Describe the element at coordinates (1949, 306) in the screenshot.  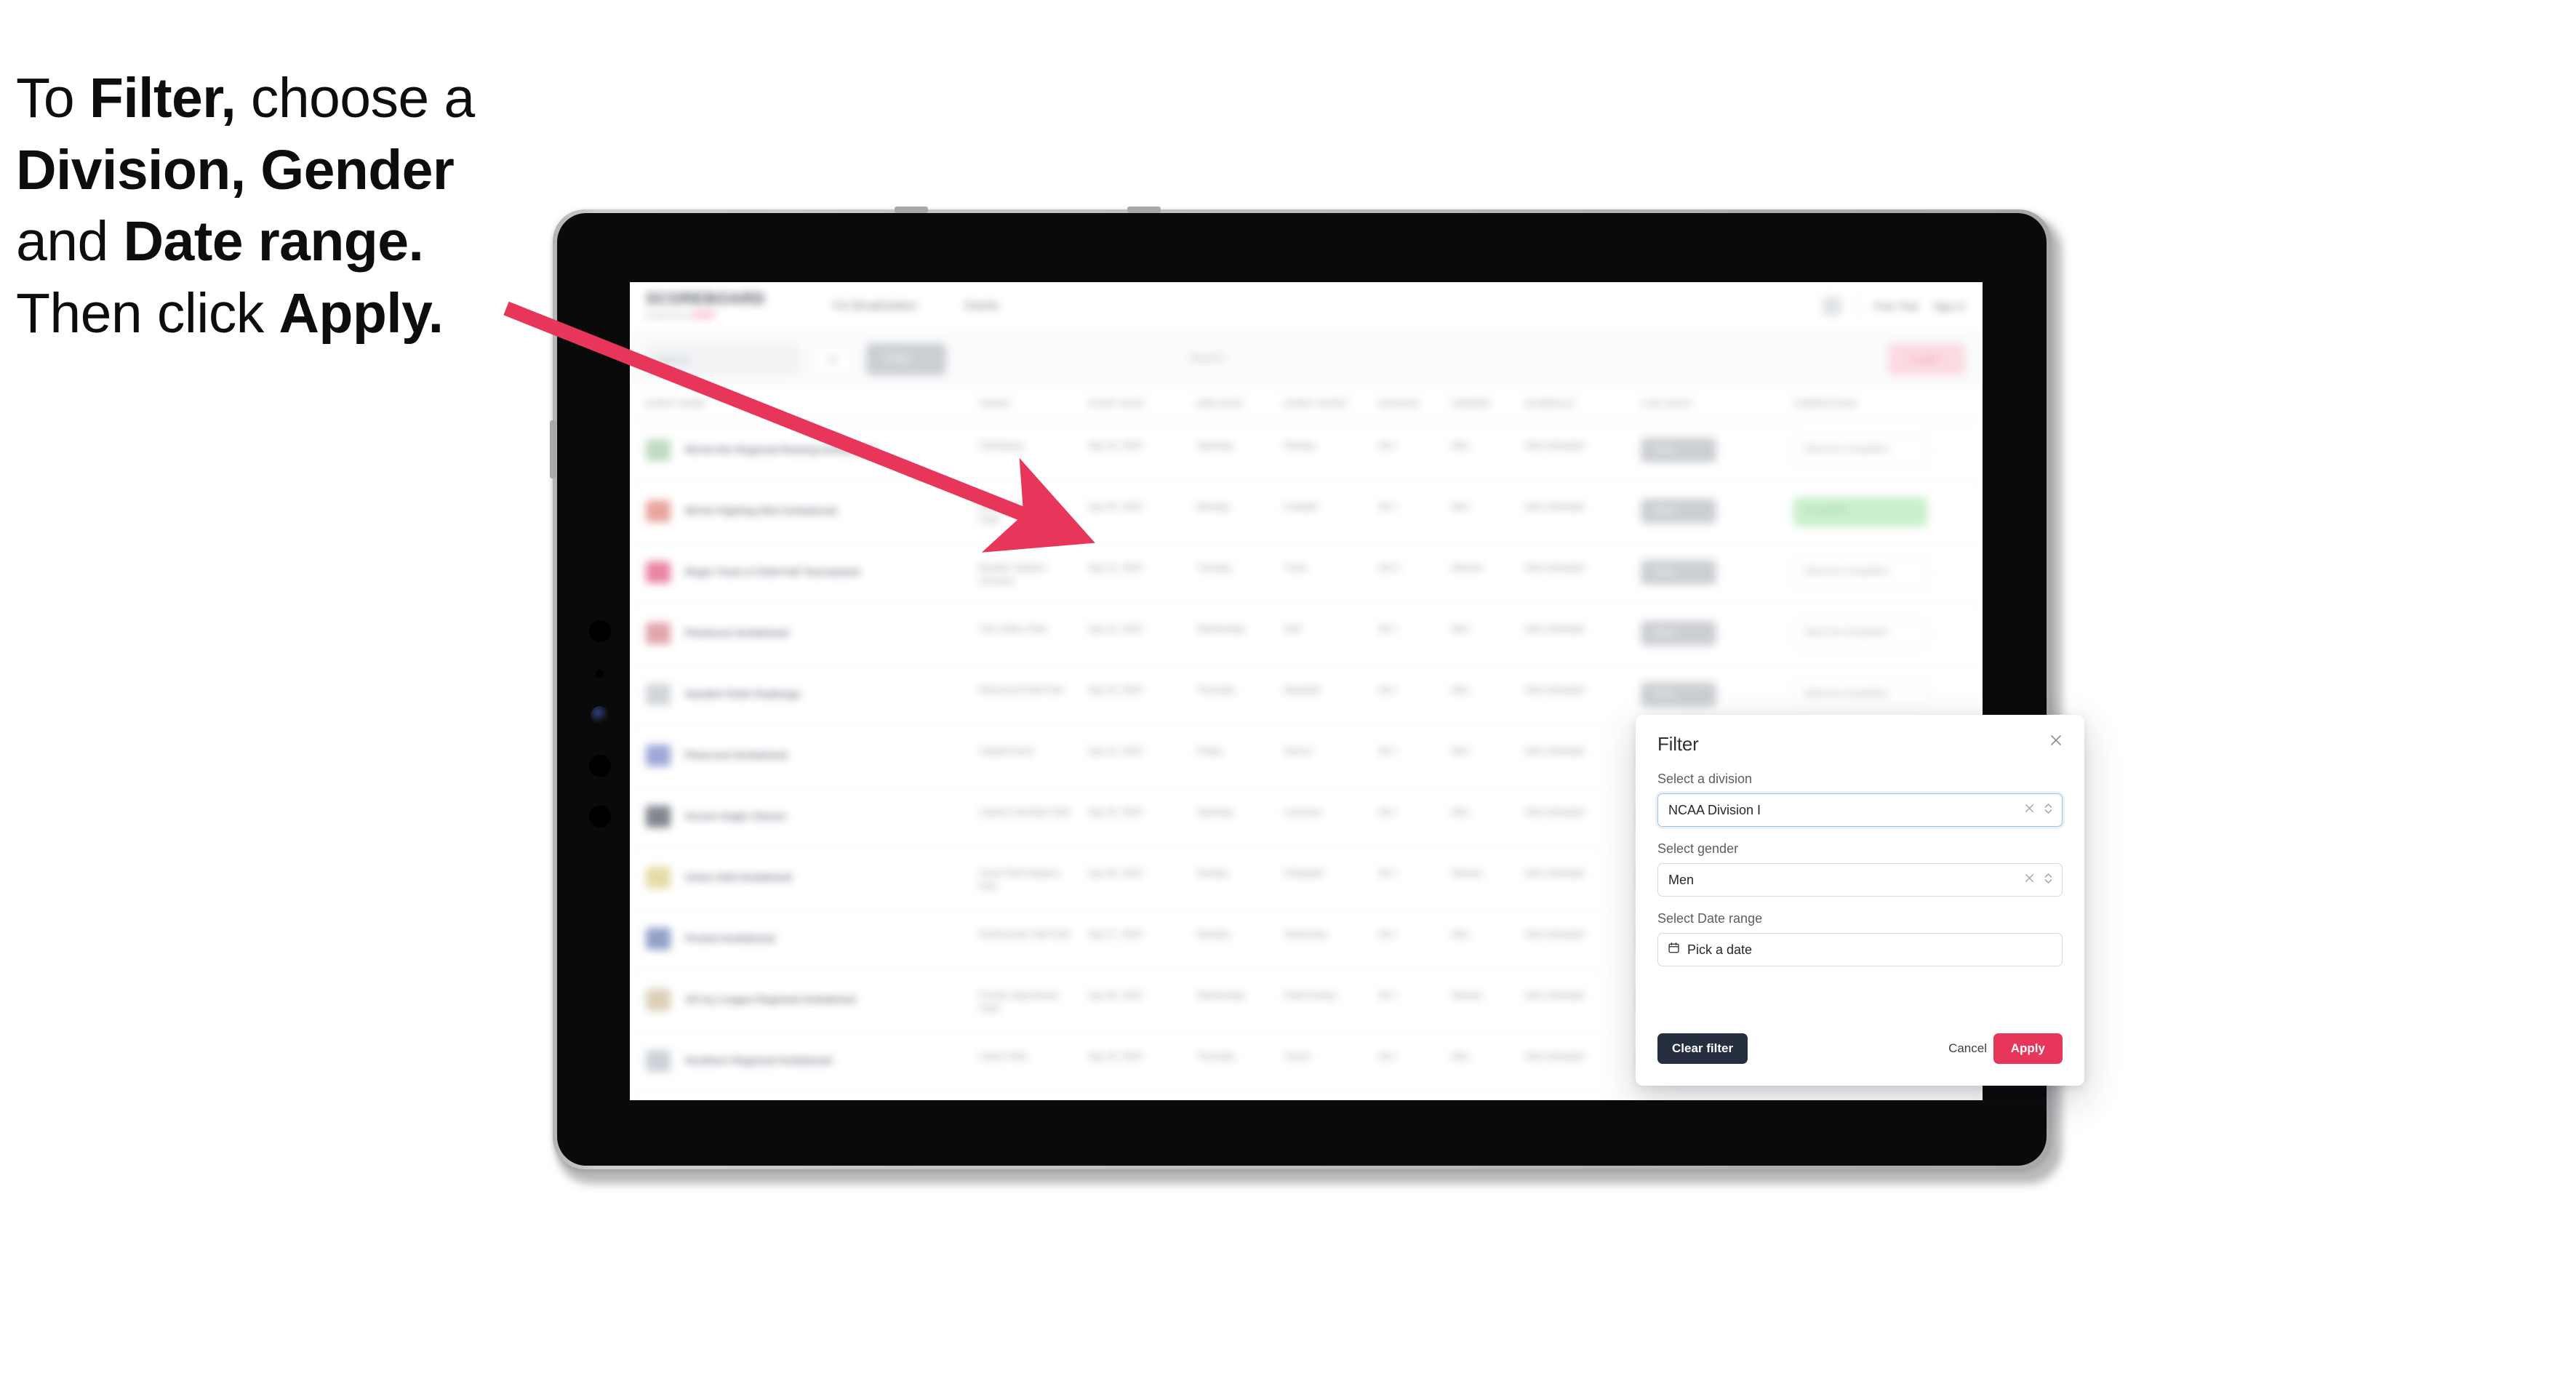
I see `nav-item-sign-in: Sign In` at that location.